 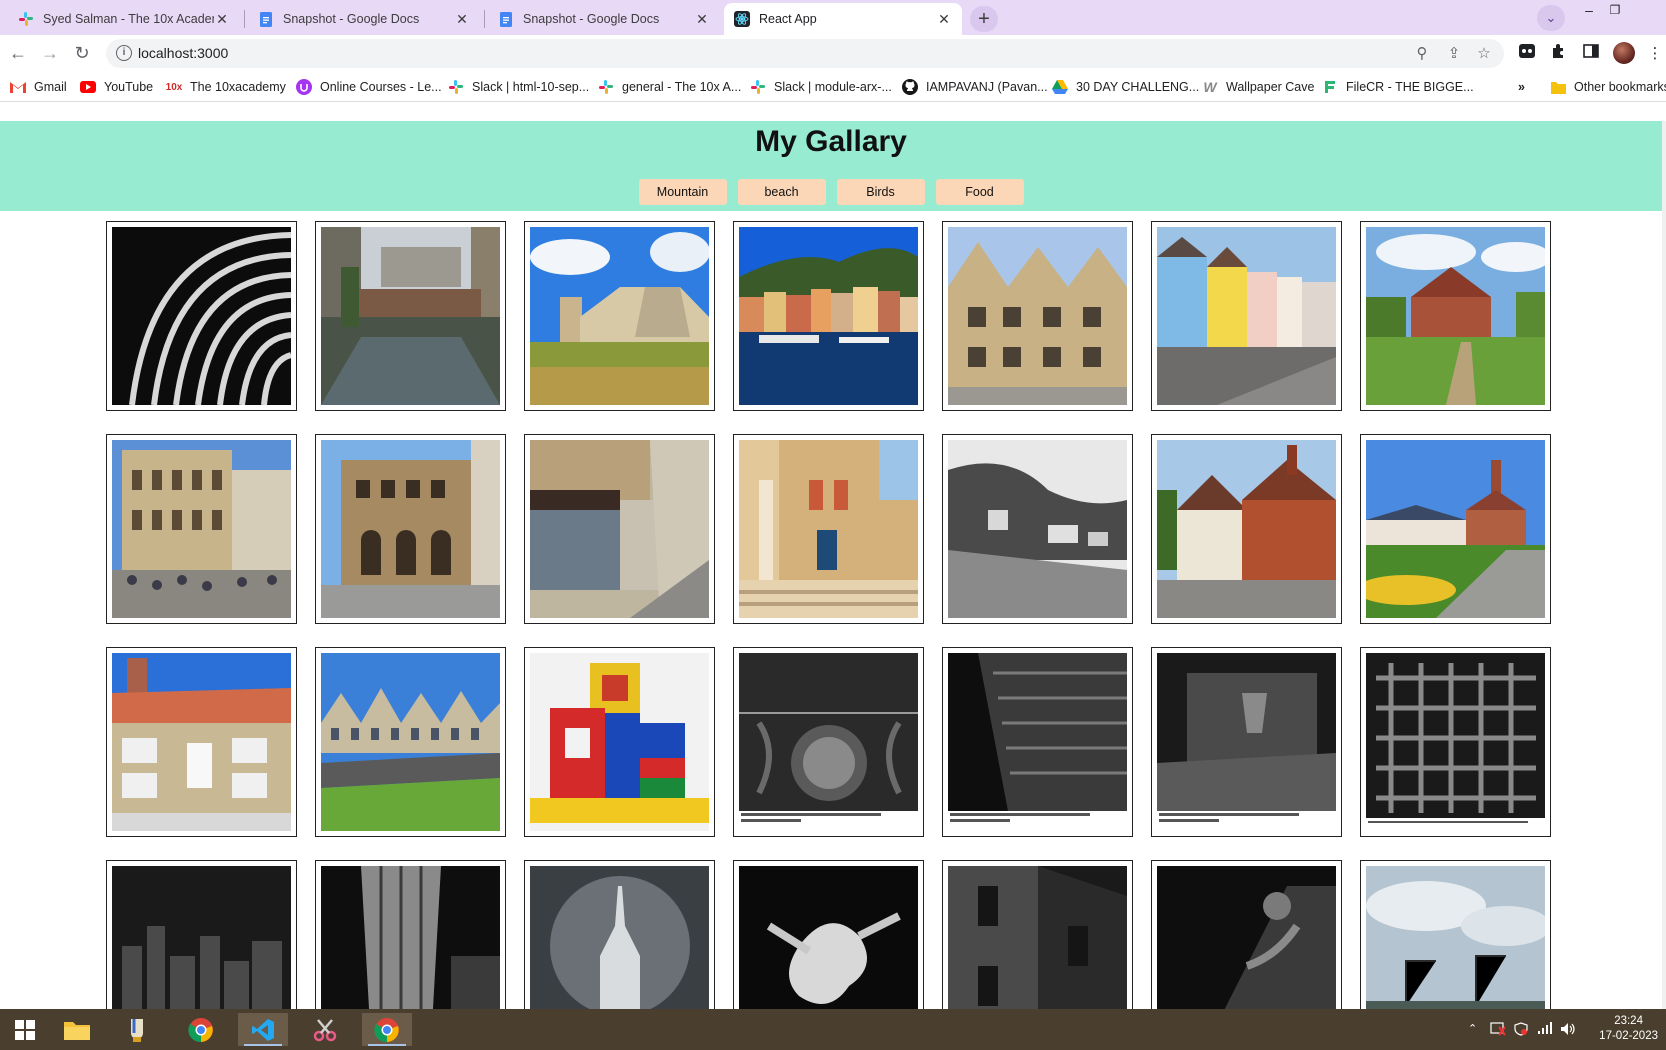 I want to click on classical-doorway-with-columns-photo, so click(x=828, y=529).